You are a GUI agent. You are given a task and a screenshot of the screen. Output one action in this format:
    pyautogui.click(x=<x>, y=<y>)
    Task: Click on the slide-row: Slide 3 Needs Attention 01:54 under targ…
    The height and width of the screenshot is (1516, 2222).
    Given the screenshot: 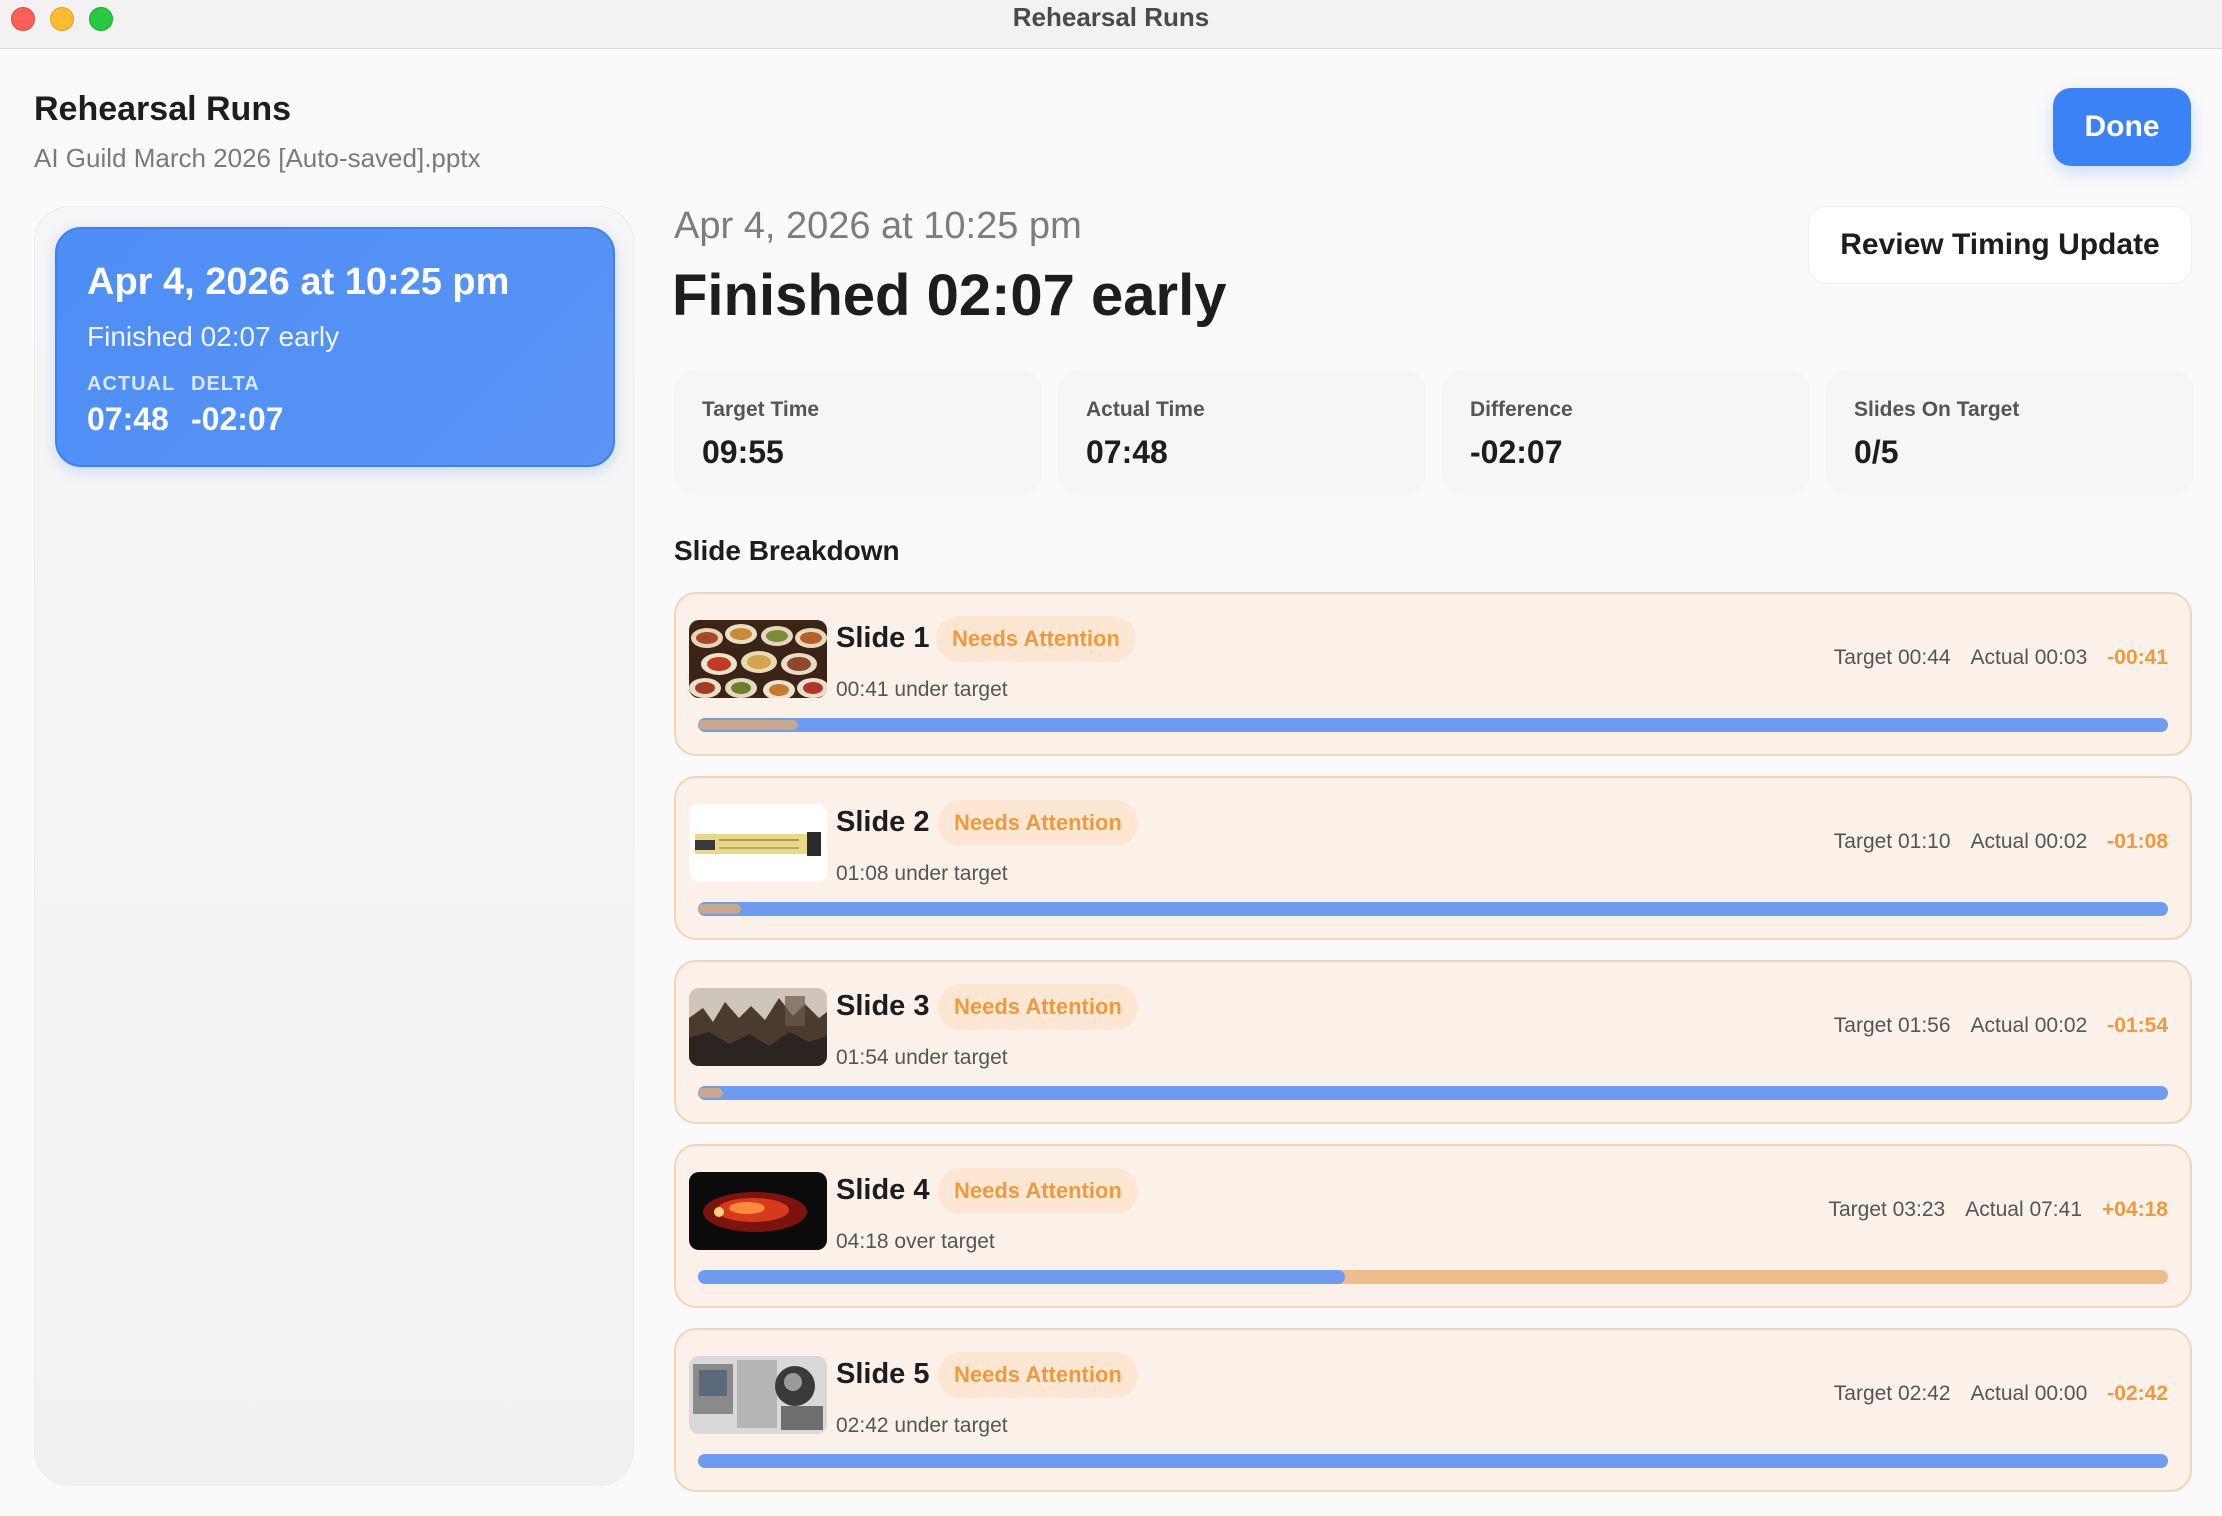 What is the action you would take?
    pyautogui.click(x=1433, y=1042)
    